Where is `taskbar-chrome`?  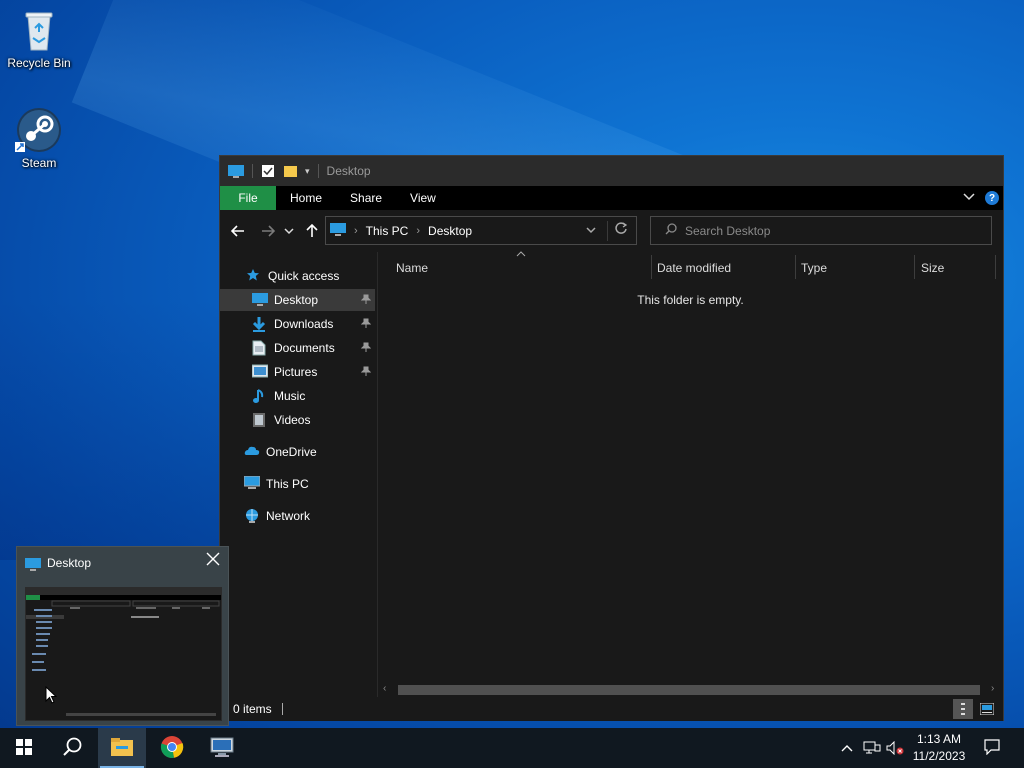 taskbar-chrome is located at coordinates (172, 748).